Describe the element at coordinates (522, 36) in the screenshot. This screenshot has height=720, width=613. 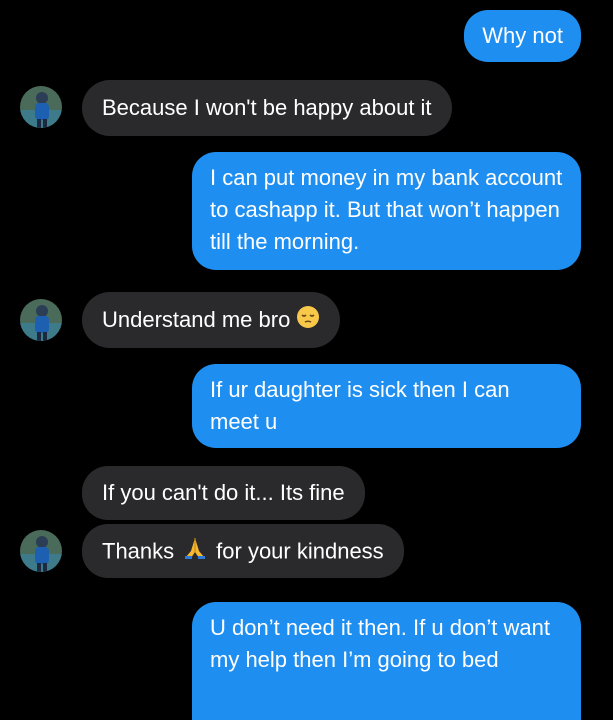
I see `sent-message-bubble: Why not` at that location.